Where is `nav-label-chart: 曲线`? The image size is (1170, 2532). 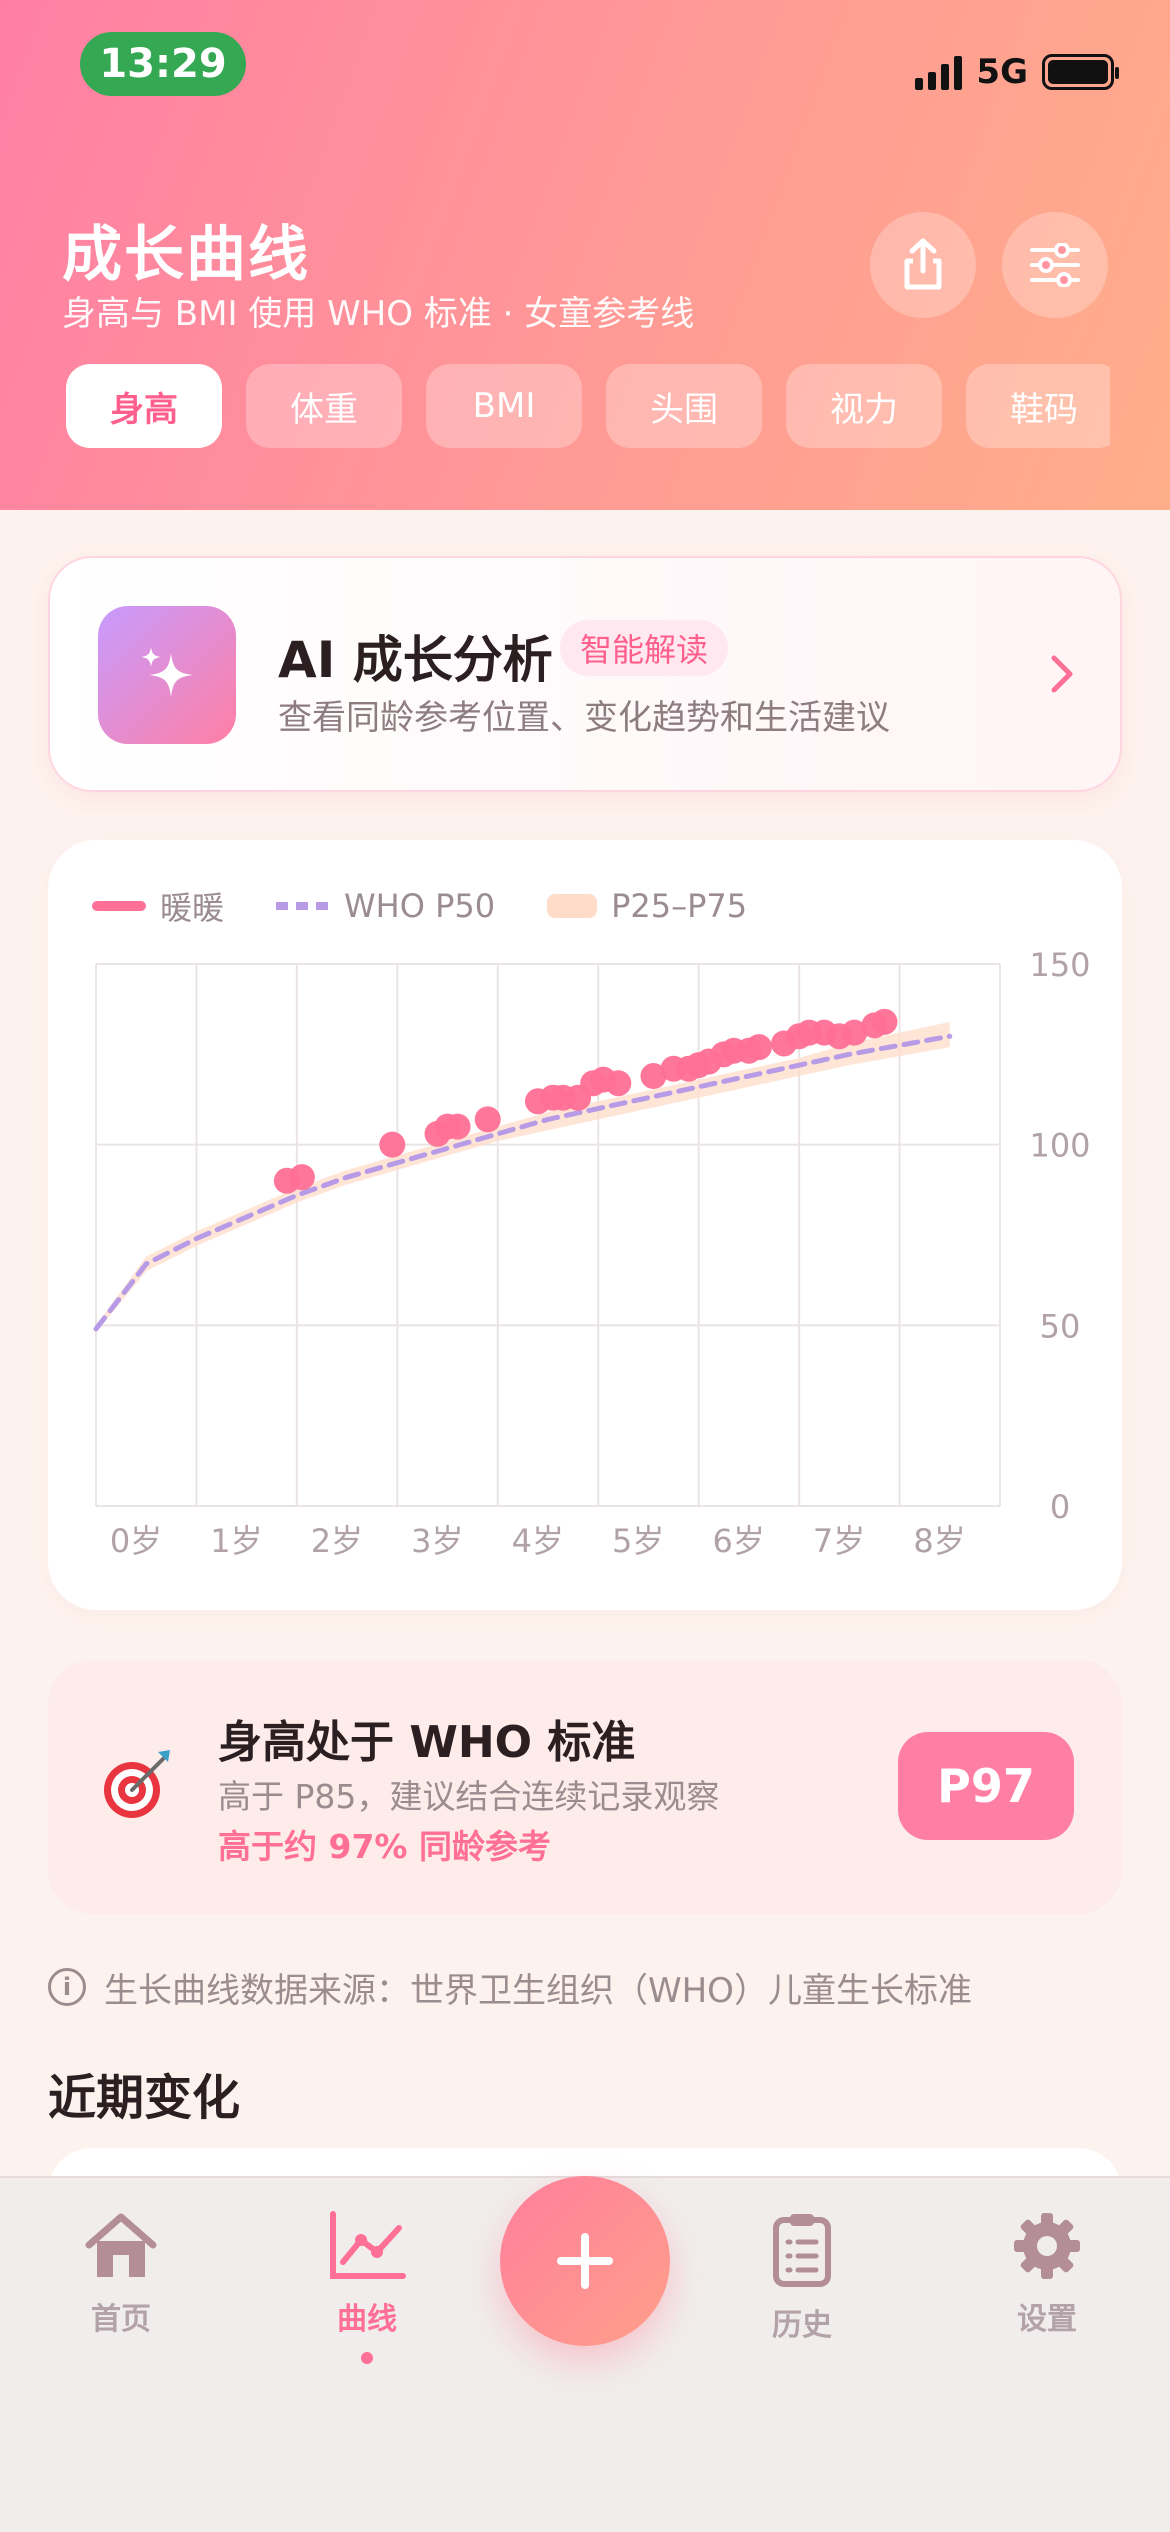
nav-label-chart: 曲线 is located at coordinates (367, 2319).